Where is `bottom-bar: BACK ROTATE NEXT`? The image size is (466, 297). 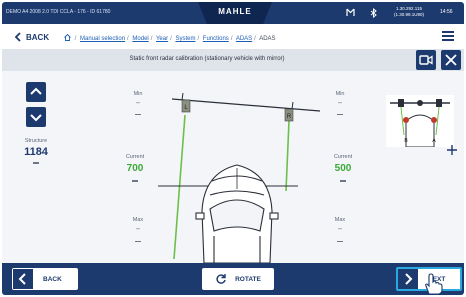
bottom-bar: BACK ROTATE NEXT is located at coordinates (233, 279).